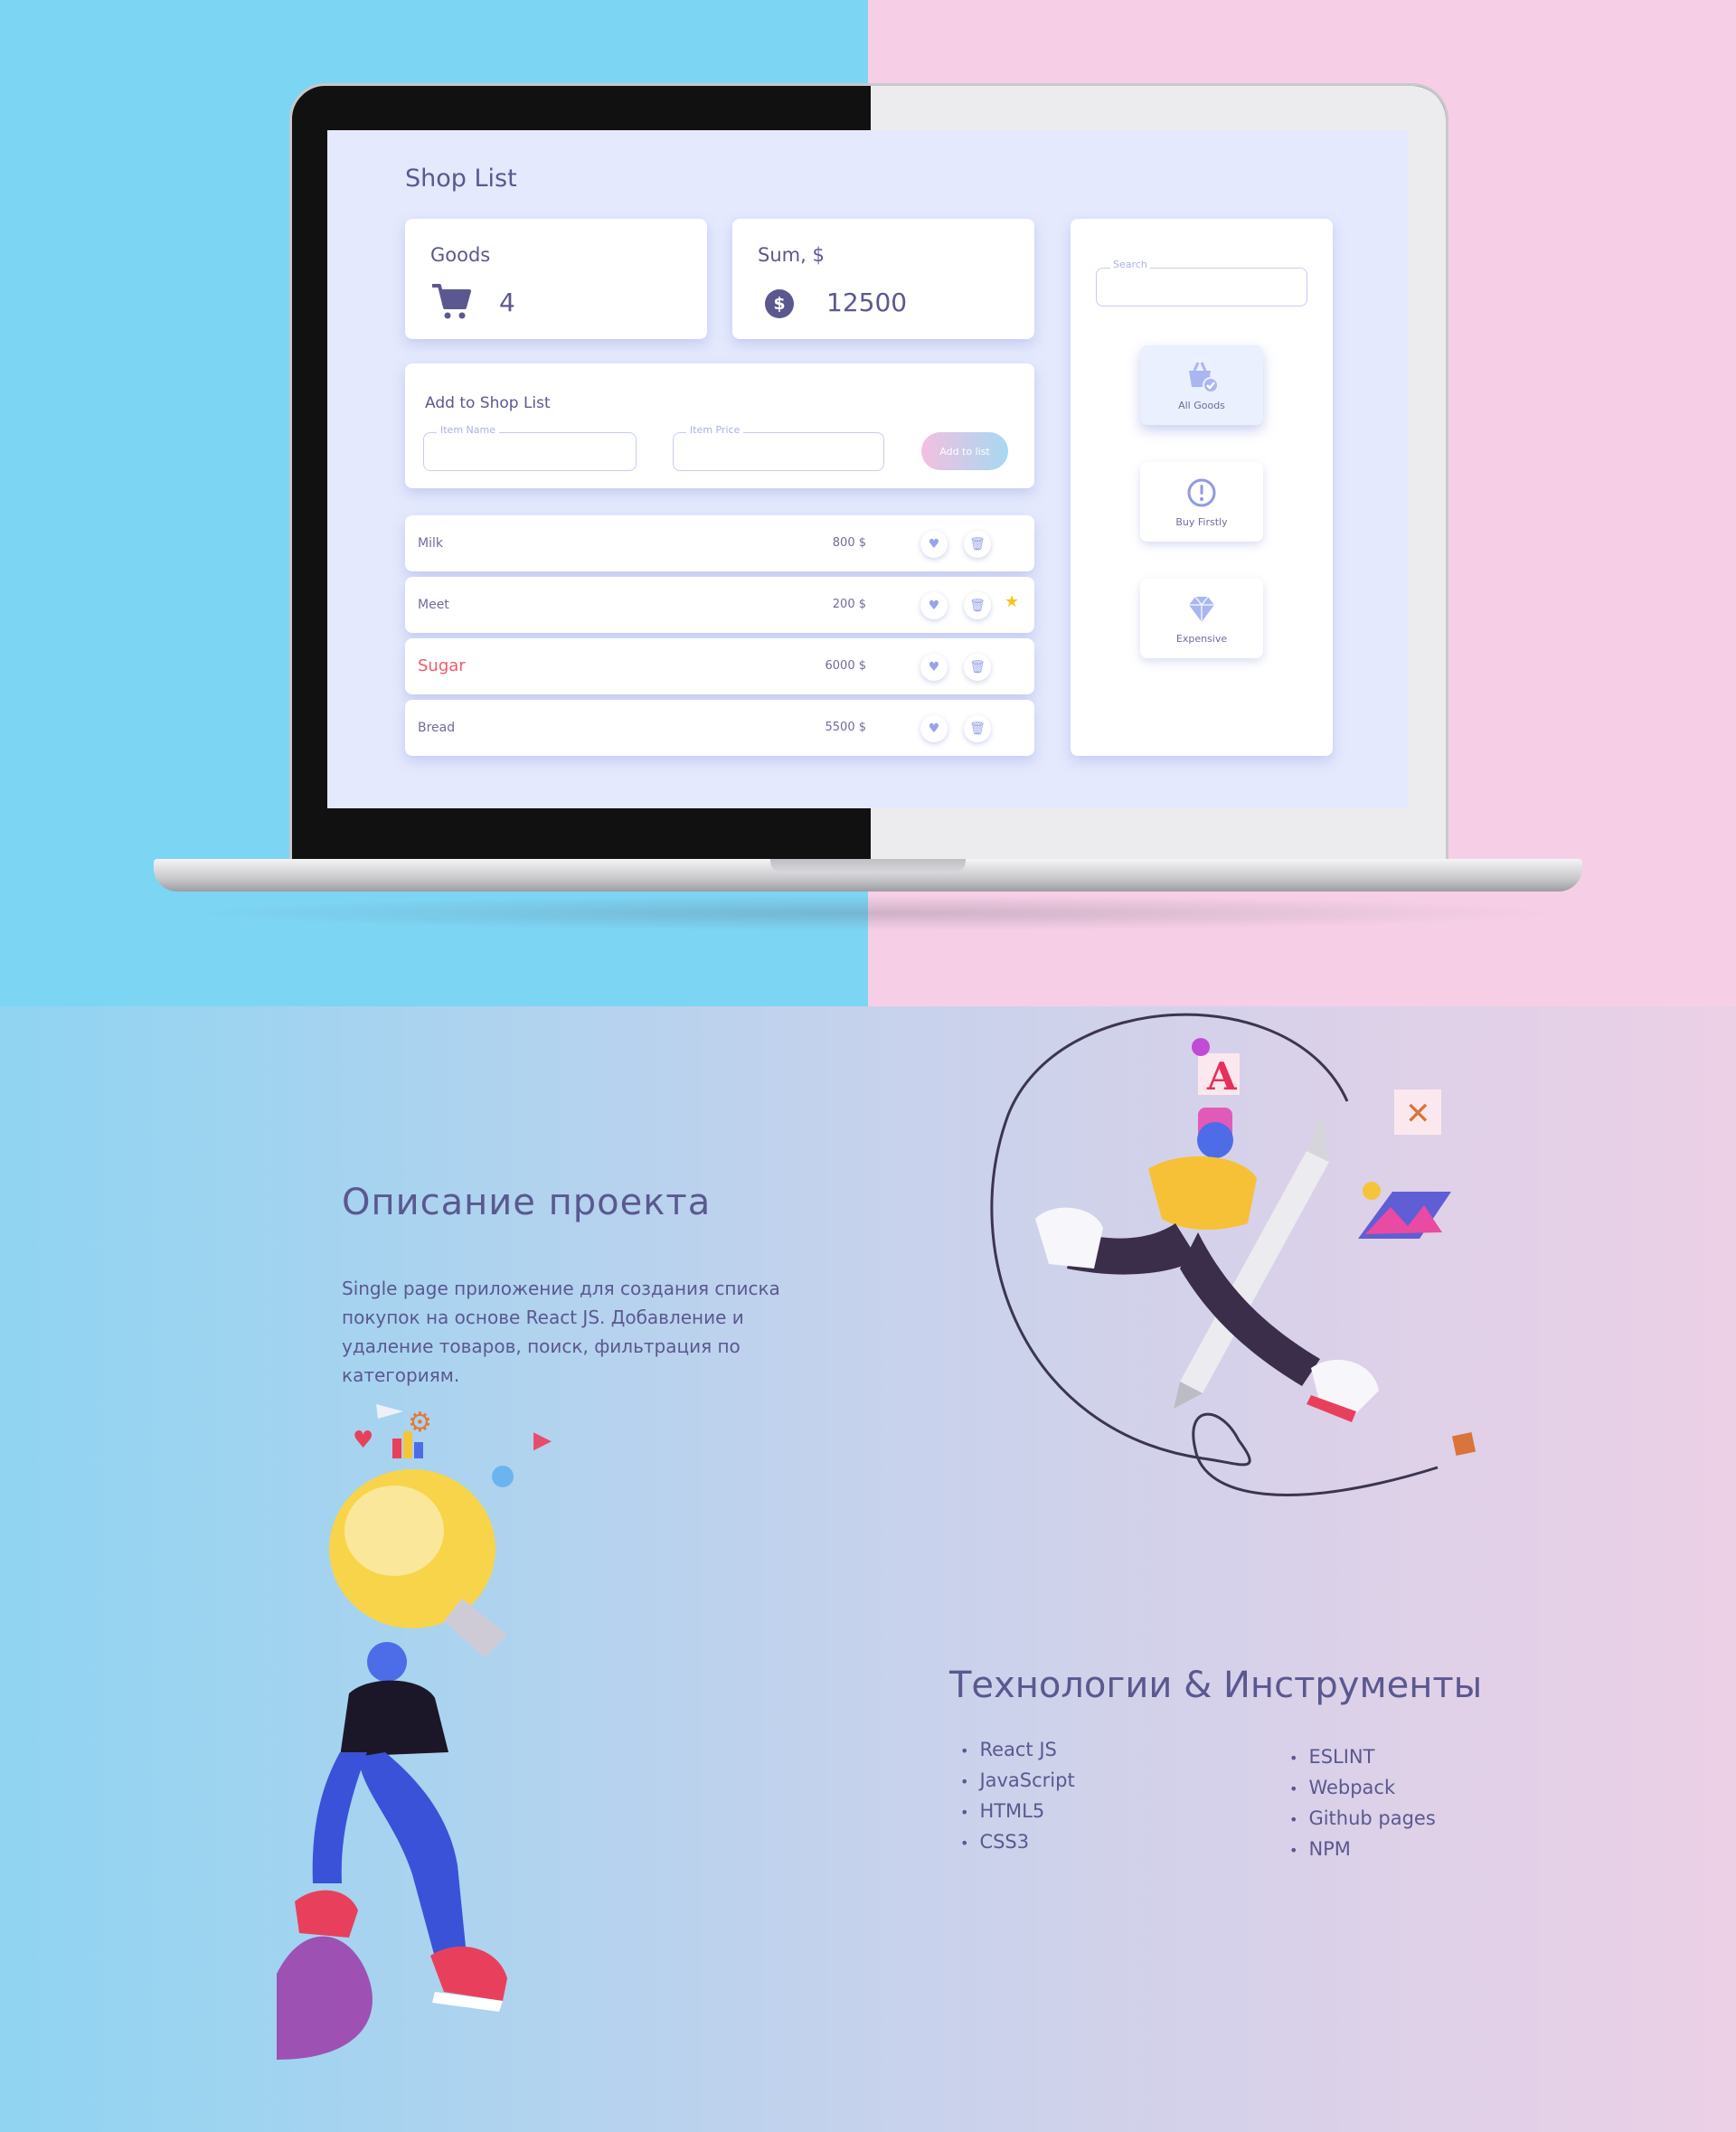 This screenshot has height=2132, width=1736. What do you see at coordinates (867, 302) in the screenshot?
I see `sum-value: 12500` at bounding box center [867, 302].